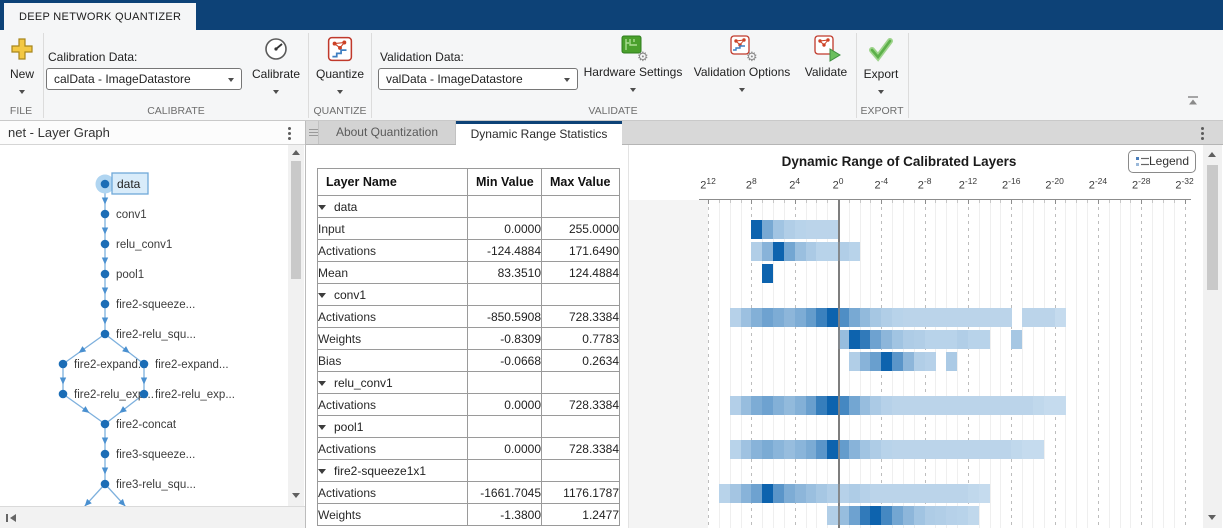 The height and width of the screenshot is (528, 1223). I want to click on graph-node-fire2-relu-exp-l, so click(63, 394).